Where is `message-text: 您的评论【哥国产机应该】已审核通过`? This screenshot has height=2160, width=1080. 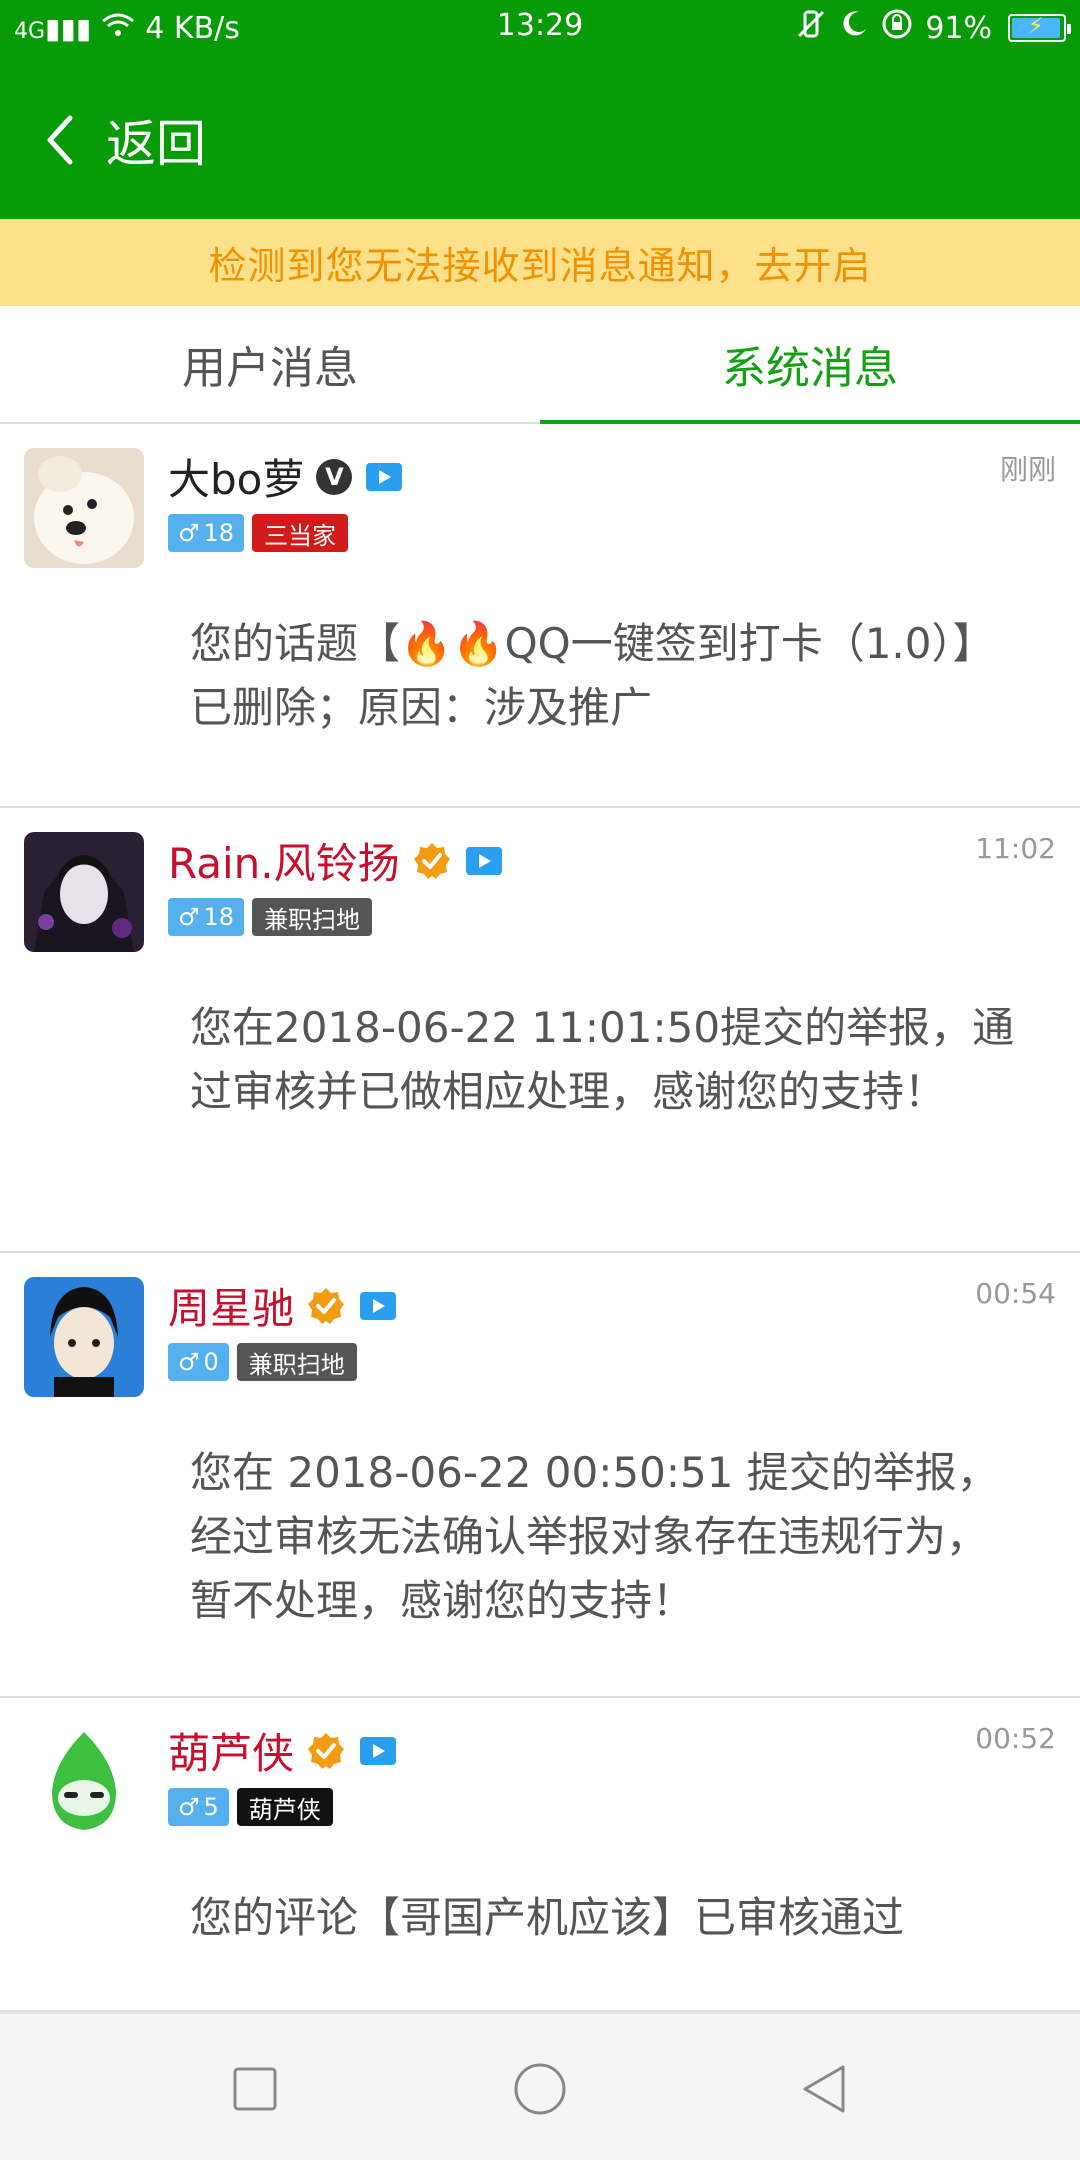
message-text: 您的评论【哥国产机应该】已审核通过 is located at coordinates (547, 1917).